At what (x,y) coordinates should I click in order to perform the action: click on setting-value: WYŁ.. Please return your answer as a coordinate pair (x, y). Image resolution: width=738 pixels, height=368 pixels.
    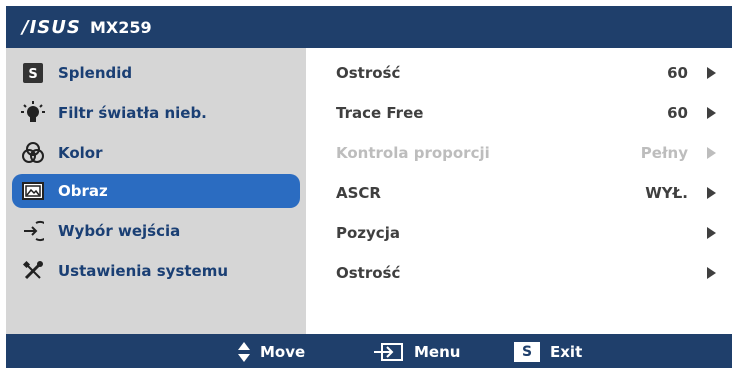
    Looking at the image, I should click on (666, 193).